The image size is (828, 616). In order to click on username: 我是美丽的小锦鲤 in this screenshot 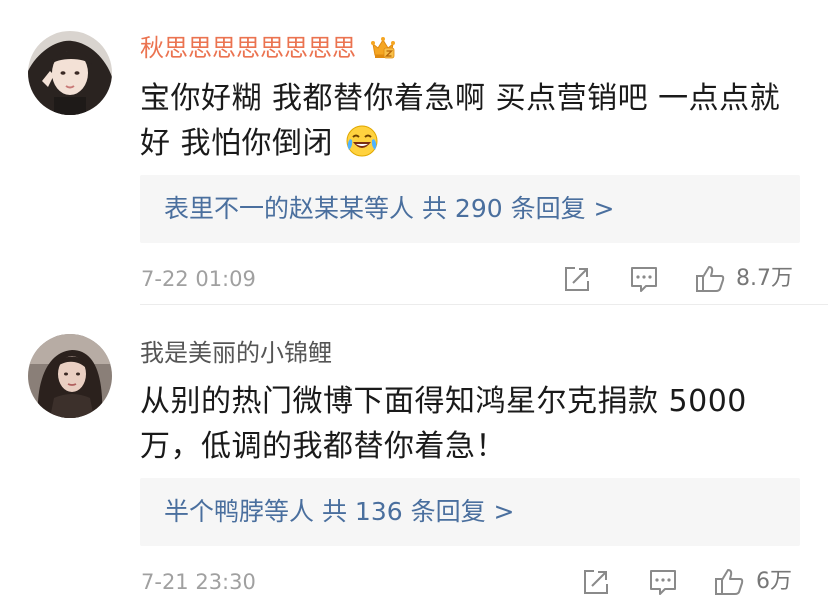, I will do `click(236, 353)`.